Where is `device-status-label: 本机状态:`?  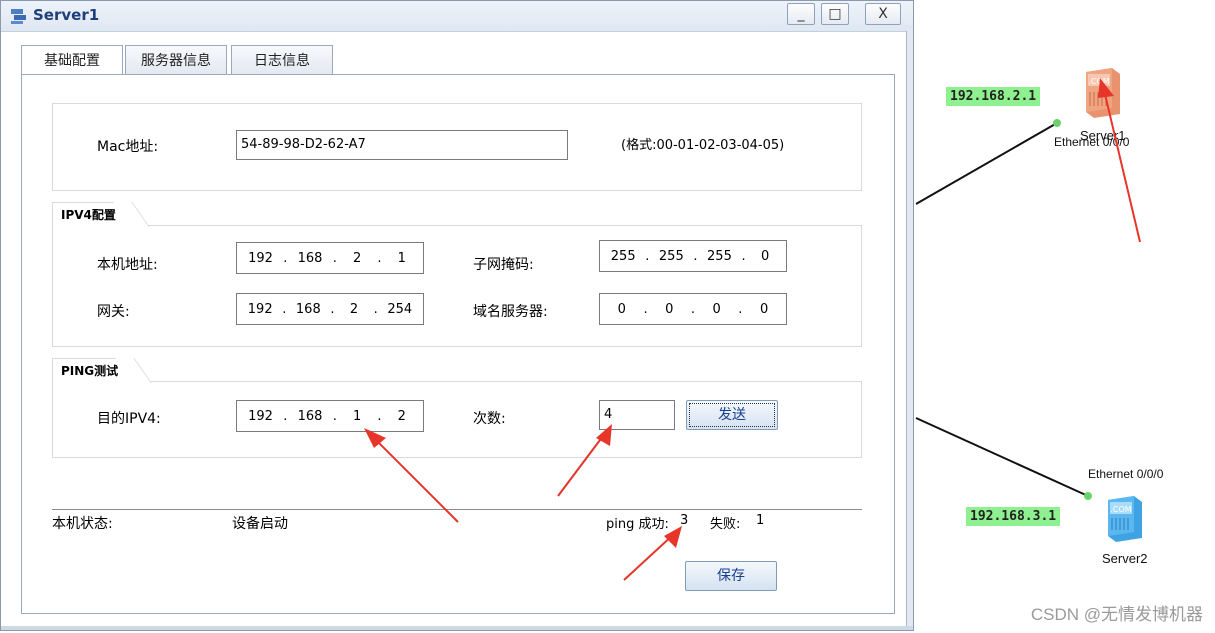
device-status-label: 本机状态: is located at coordinates (82, 524).